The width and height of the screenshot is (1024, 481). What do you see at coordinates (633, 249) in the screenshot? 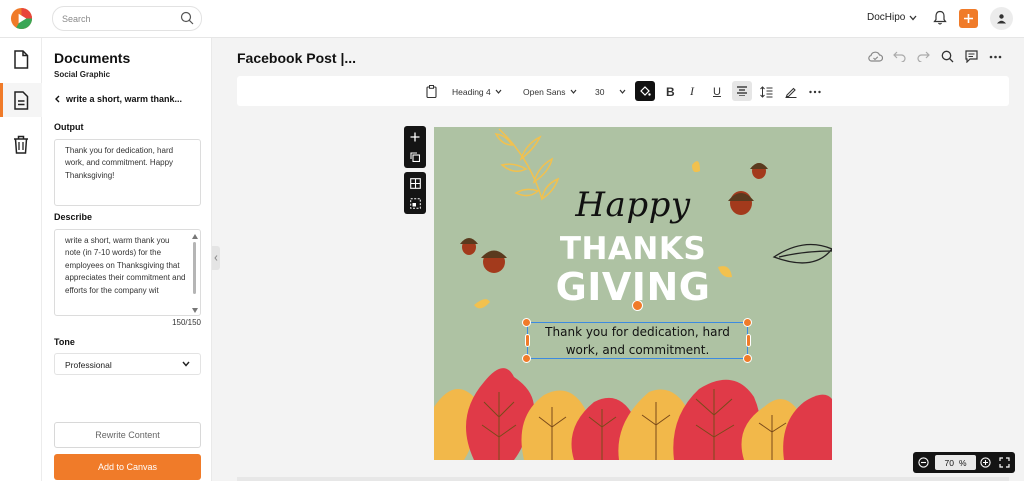
I see `thanks-heading: THANKS` at bounding box center [633, 249].